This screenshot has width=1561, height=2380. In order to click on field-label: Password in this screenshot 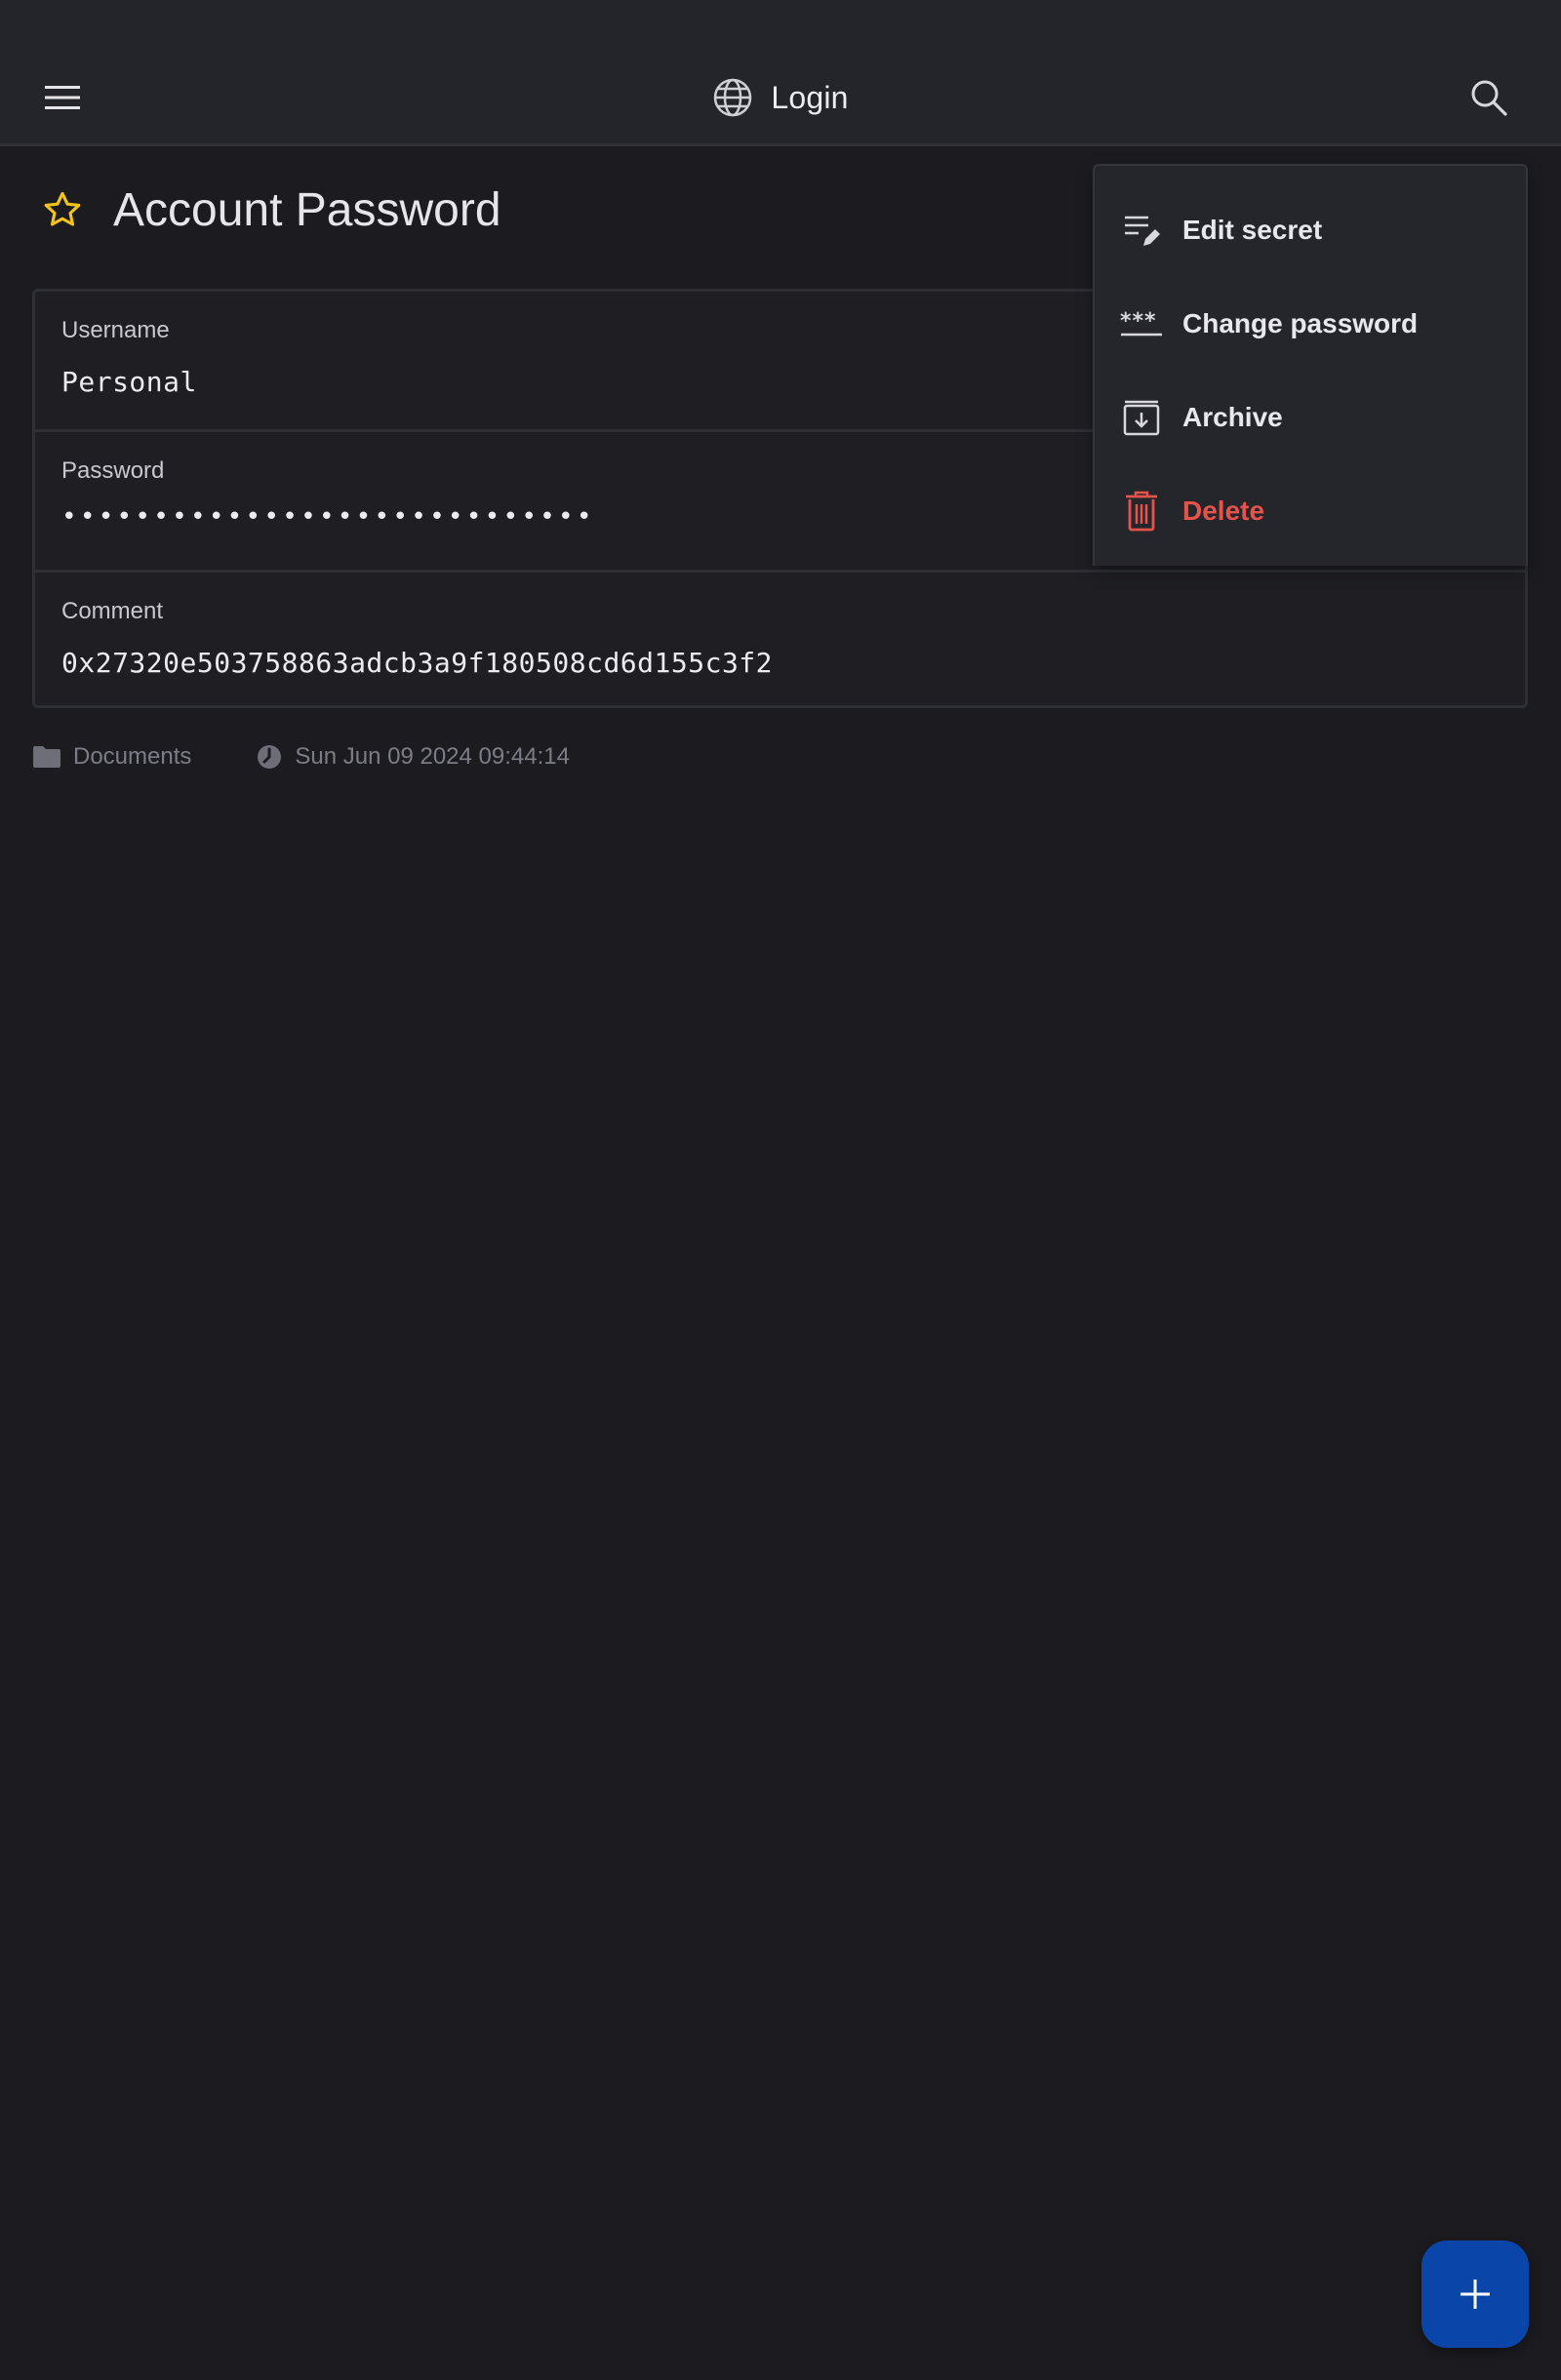, I will do `click(113, 470)`.